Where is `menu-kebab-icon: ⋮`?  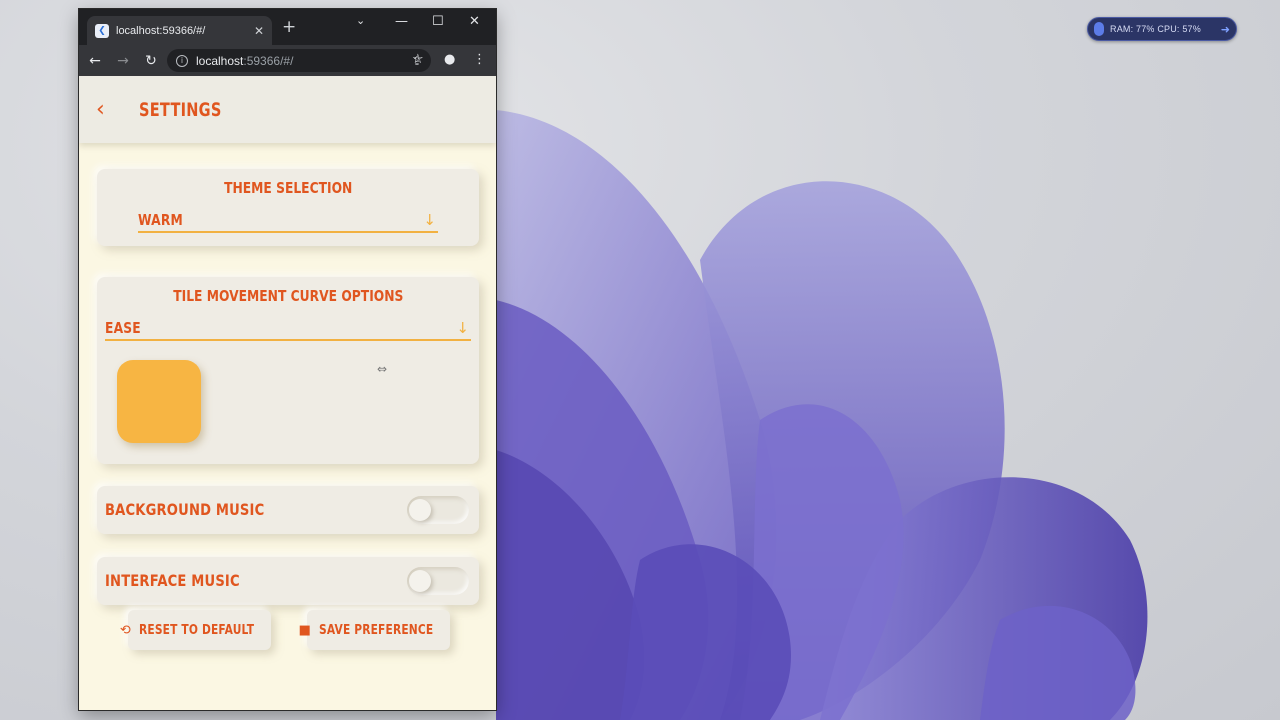 menu-kebab-icon: ⋮ is located at coordinates (479, 59).